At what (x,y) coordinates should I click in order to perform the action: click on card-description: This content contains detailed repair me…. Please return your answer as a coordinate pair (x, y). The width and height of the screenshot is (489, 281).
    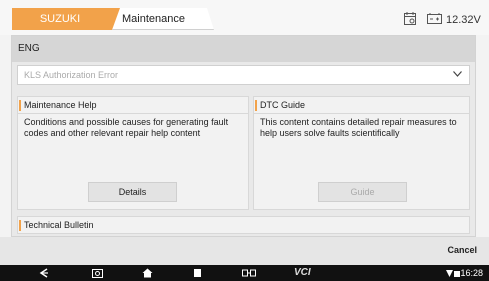
    Looking at the image, I should click on (358, 127).